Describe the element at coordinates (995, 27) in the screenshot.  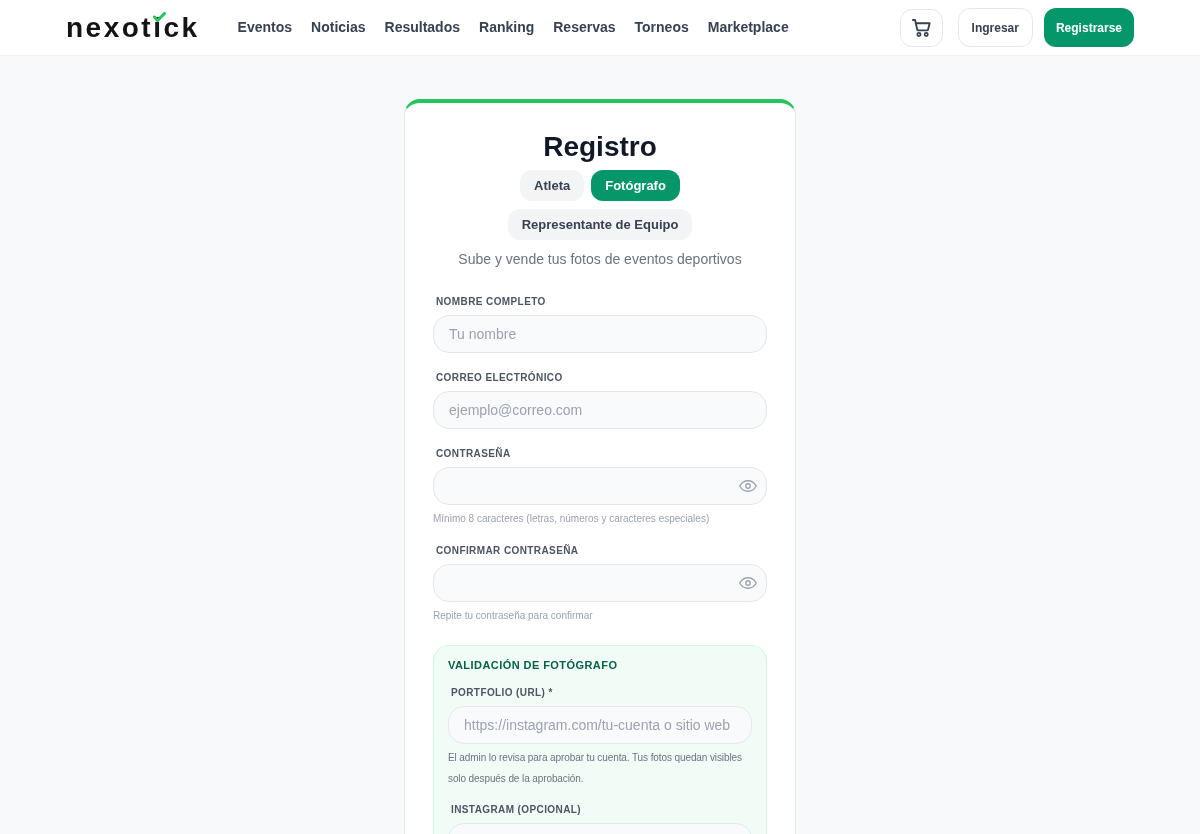
I see `login-button: Ingresar` at that location.